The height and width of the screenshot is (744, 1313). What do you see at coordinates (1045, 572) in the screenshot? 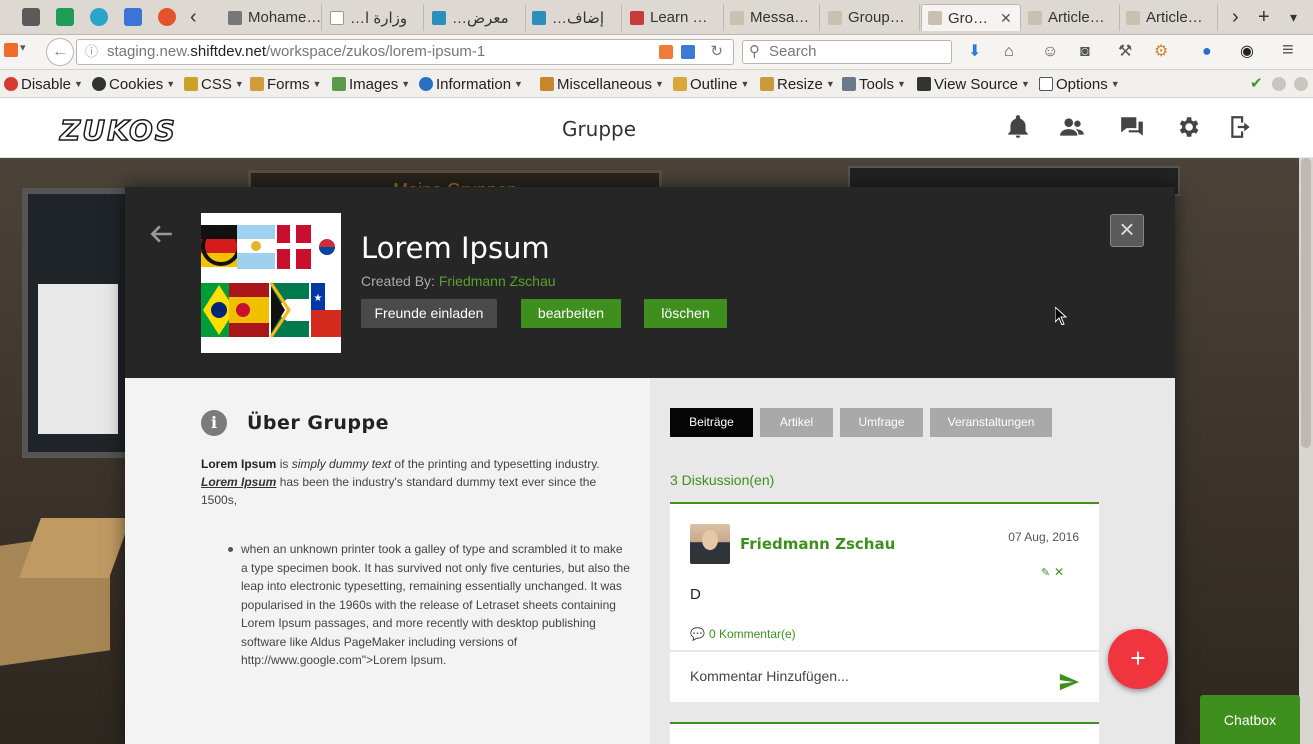
I see `edit-pencil-icon: ✎` at bounding box center [1045, 572].